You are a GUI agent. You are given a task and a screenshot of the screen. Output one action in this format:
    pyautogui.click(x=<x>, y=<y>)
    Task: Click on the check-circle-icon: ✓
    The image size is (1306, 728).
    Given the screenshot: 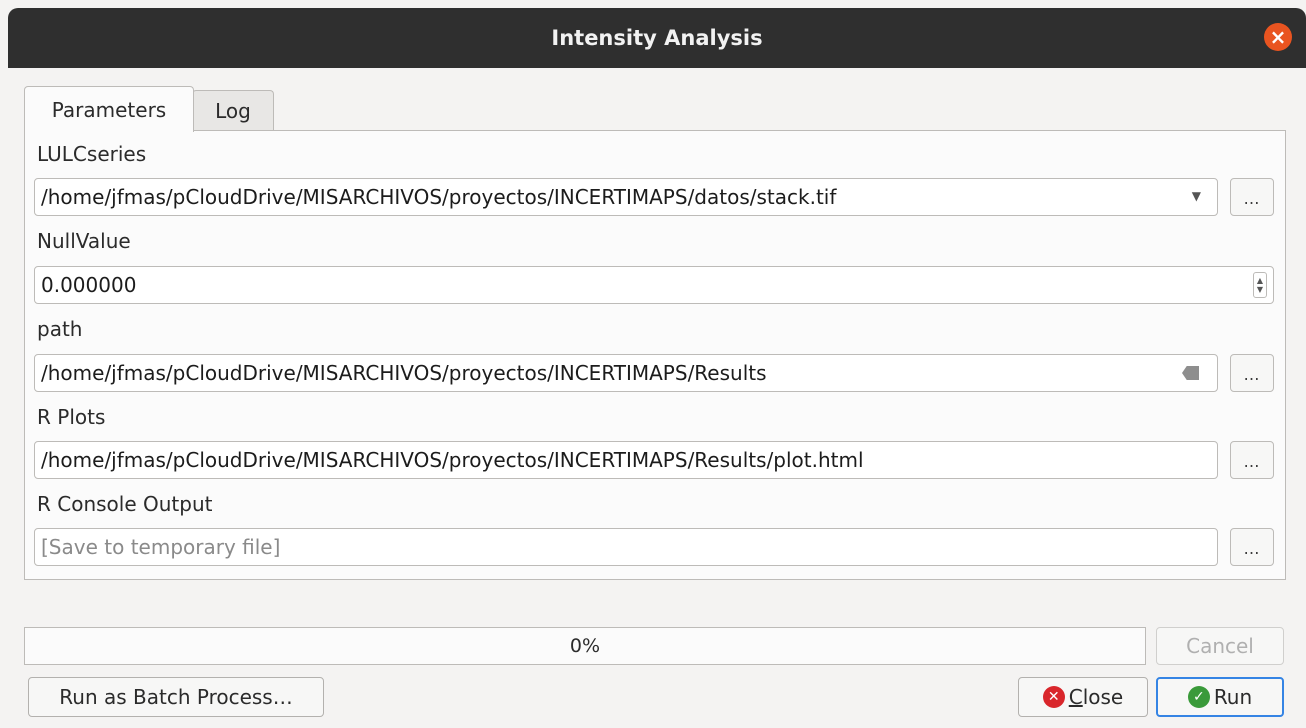 What is the action you would take?
    pyautogui.click(x=1198, y=697)
    